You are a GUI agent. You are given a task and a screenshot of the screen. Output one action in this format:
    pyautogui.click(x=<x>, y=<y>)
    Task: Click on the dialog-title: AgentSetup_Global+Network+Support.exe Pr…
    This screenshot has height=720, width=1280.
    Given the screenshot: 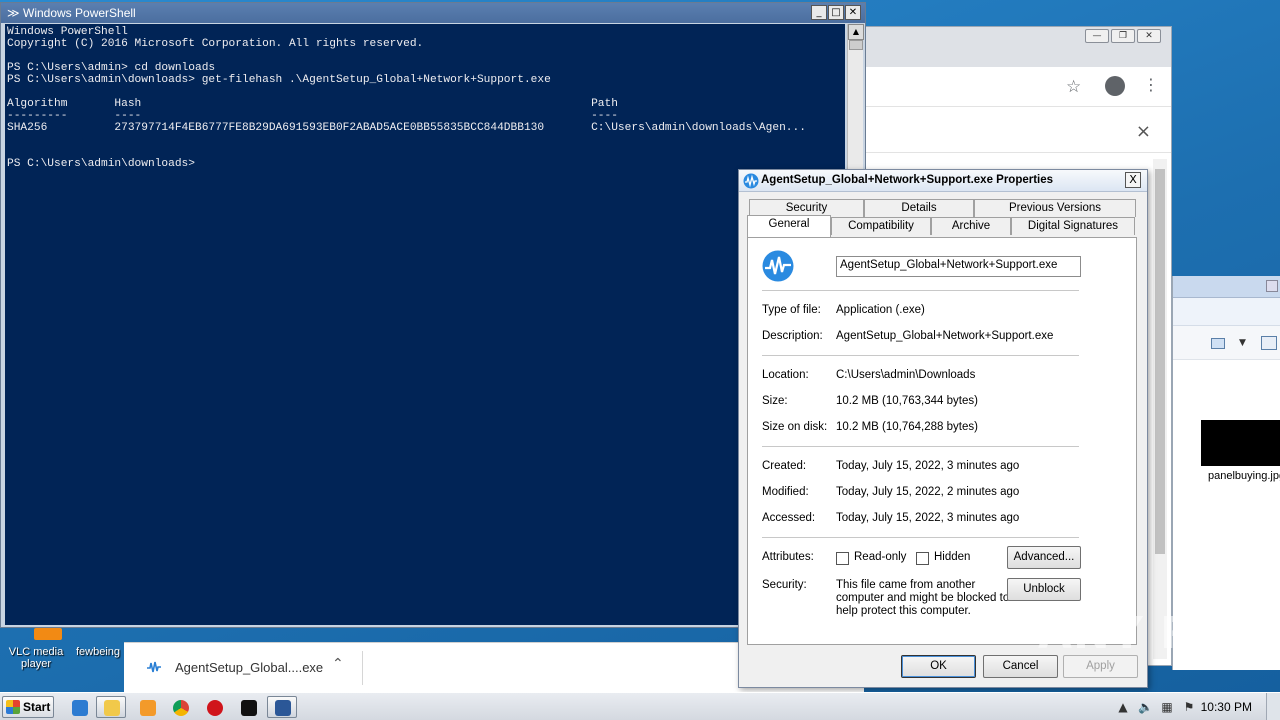 What is the action you would take?
    pyautogui.click(x=907, y=180)
    